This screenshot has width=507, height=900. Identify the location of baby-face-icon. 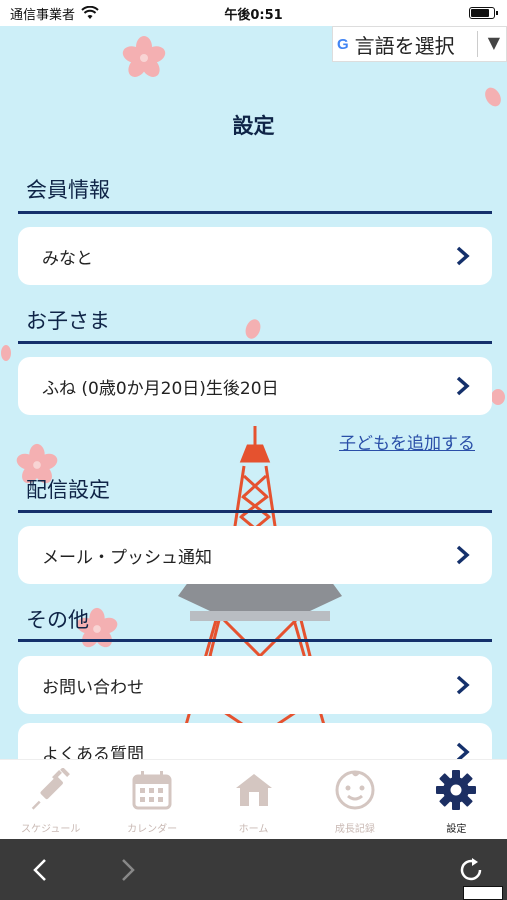
(355, 790).